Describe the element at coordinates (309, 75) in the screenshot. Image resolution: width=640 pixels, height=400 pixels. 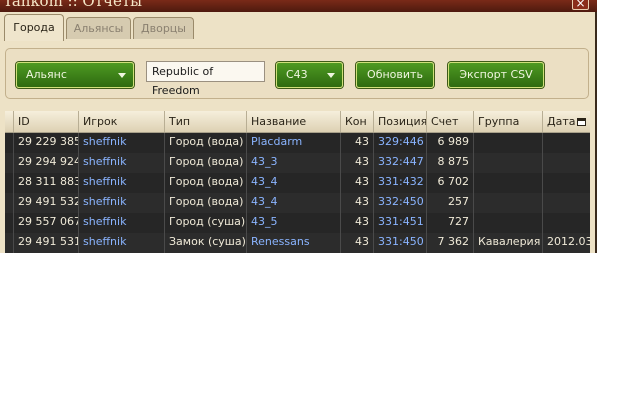
I see `continent-dropdown: C43` at that location.